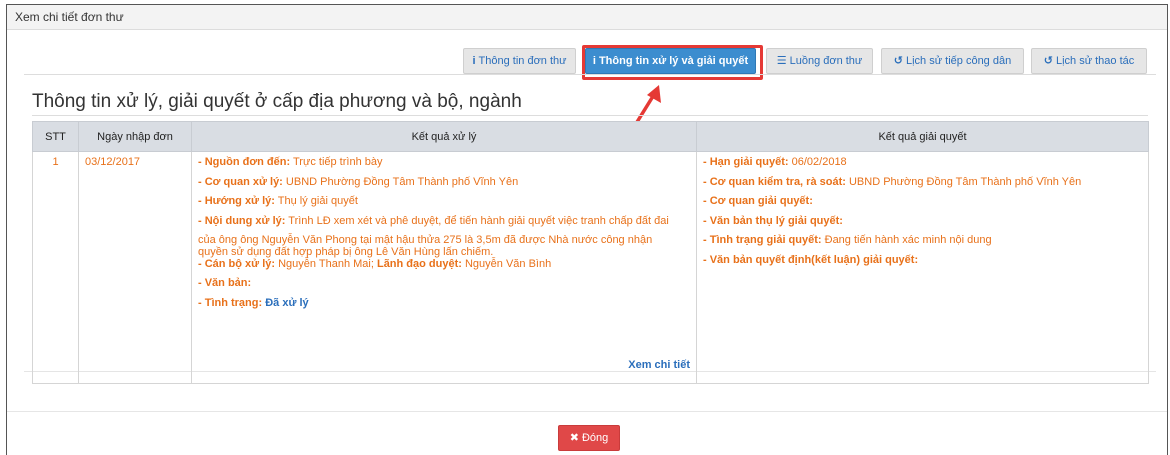  What do you see at coordinates (922, 136) in the screenshot?
I see `column-header-giai-quyet: Kết quả giải quyết` at bounding box center [922, 136].